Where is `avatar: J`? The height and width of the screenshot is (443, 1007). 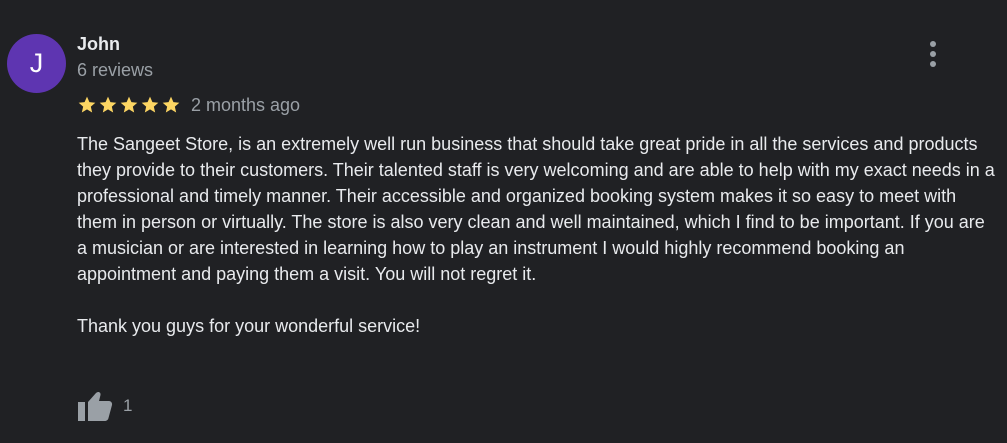
avatar: J is located at coordinates (36, 63).